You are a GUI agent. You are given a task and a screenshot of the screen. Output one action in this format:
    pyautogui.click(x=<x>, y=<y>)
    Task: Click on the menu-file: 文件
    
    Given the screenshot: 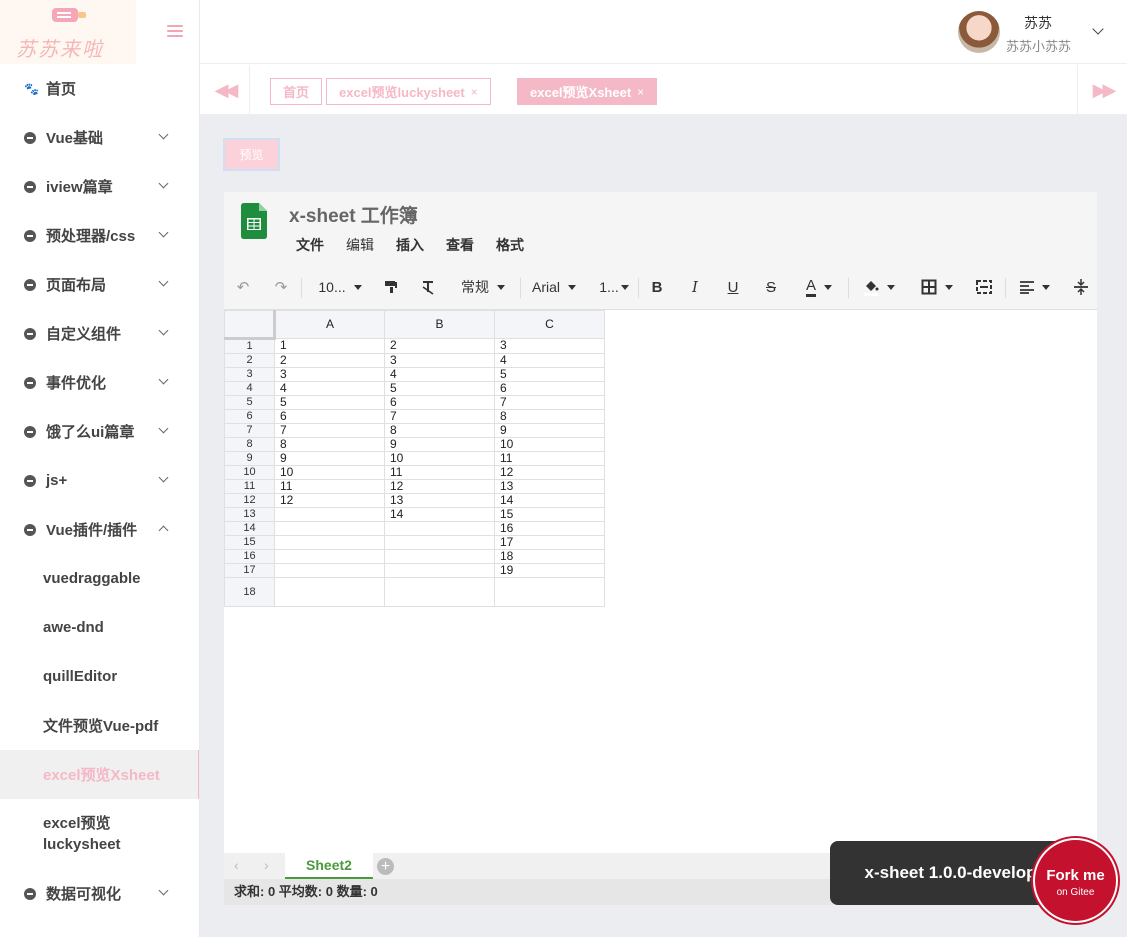 What is the action you would take?
    pyautogui.click(x=310, y=245)
    